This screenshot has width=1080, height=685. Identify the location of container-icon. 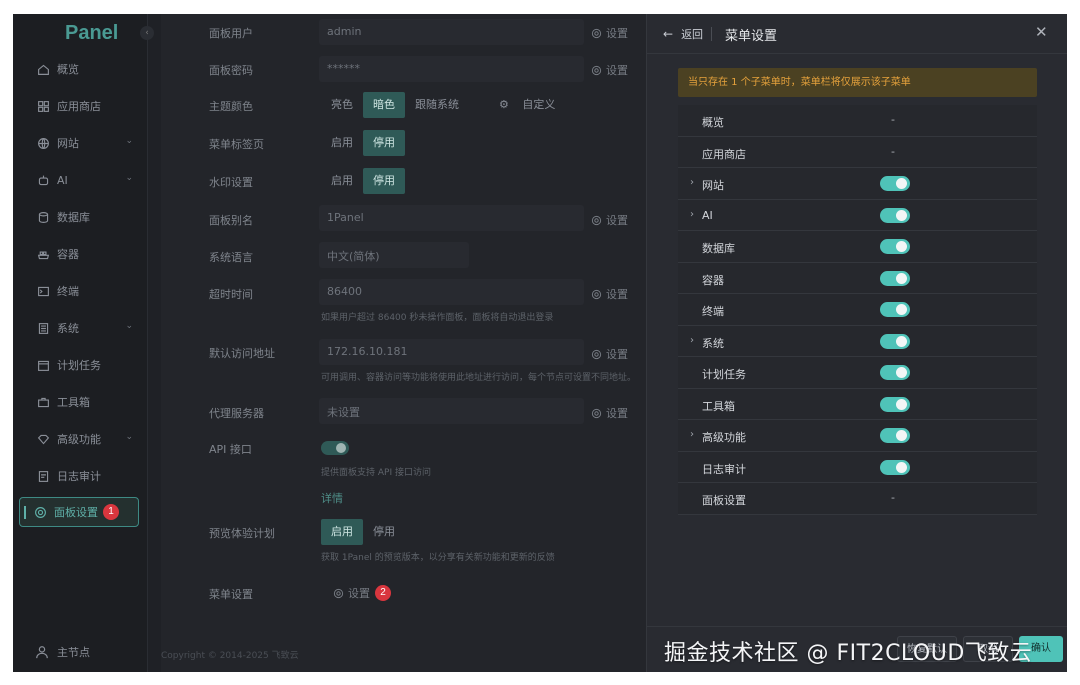
(43, 254).